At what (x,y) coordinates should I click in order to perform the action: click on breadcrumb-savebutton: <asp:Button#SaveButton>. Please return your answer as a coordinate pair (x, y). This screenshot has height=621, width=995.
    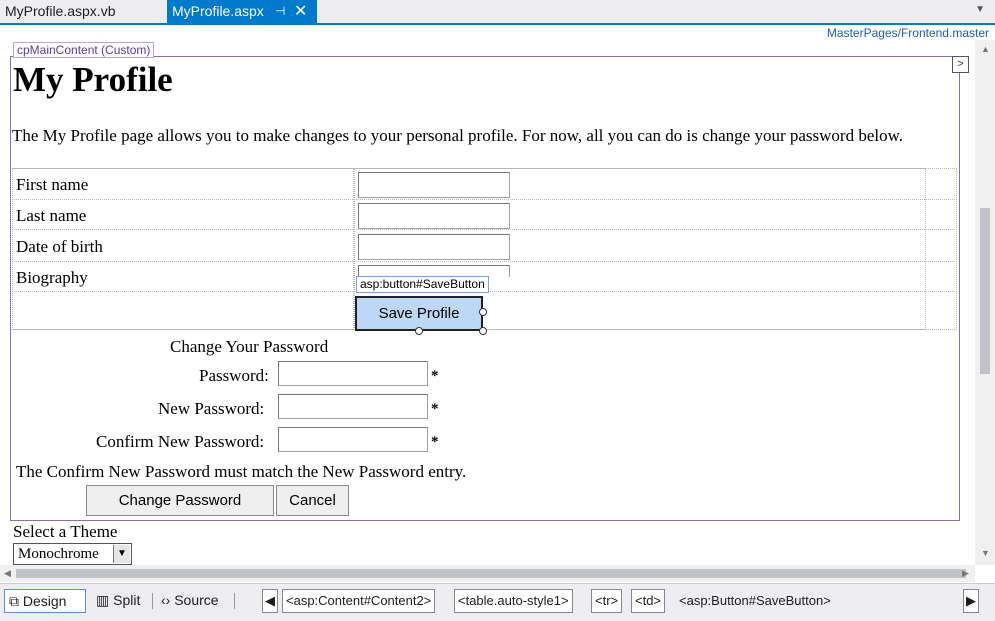
    Looking at the image, I should click on (755, 601).